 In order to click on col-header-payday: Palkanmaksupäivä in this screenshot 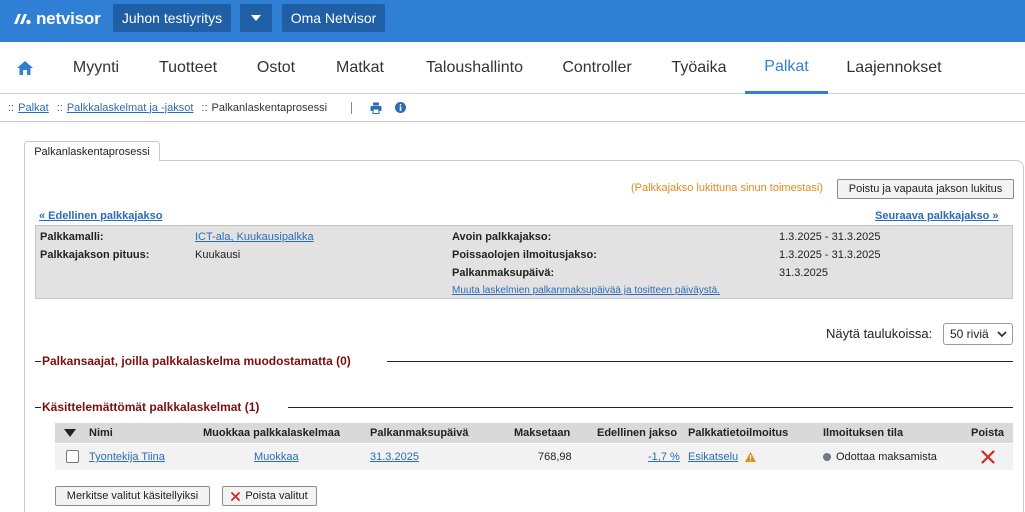, I will do `click(419, 433)`.